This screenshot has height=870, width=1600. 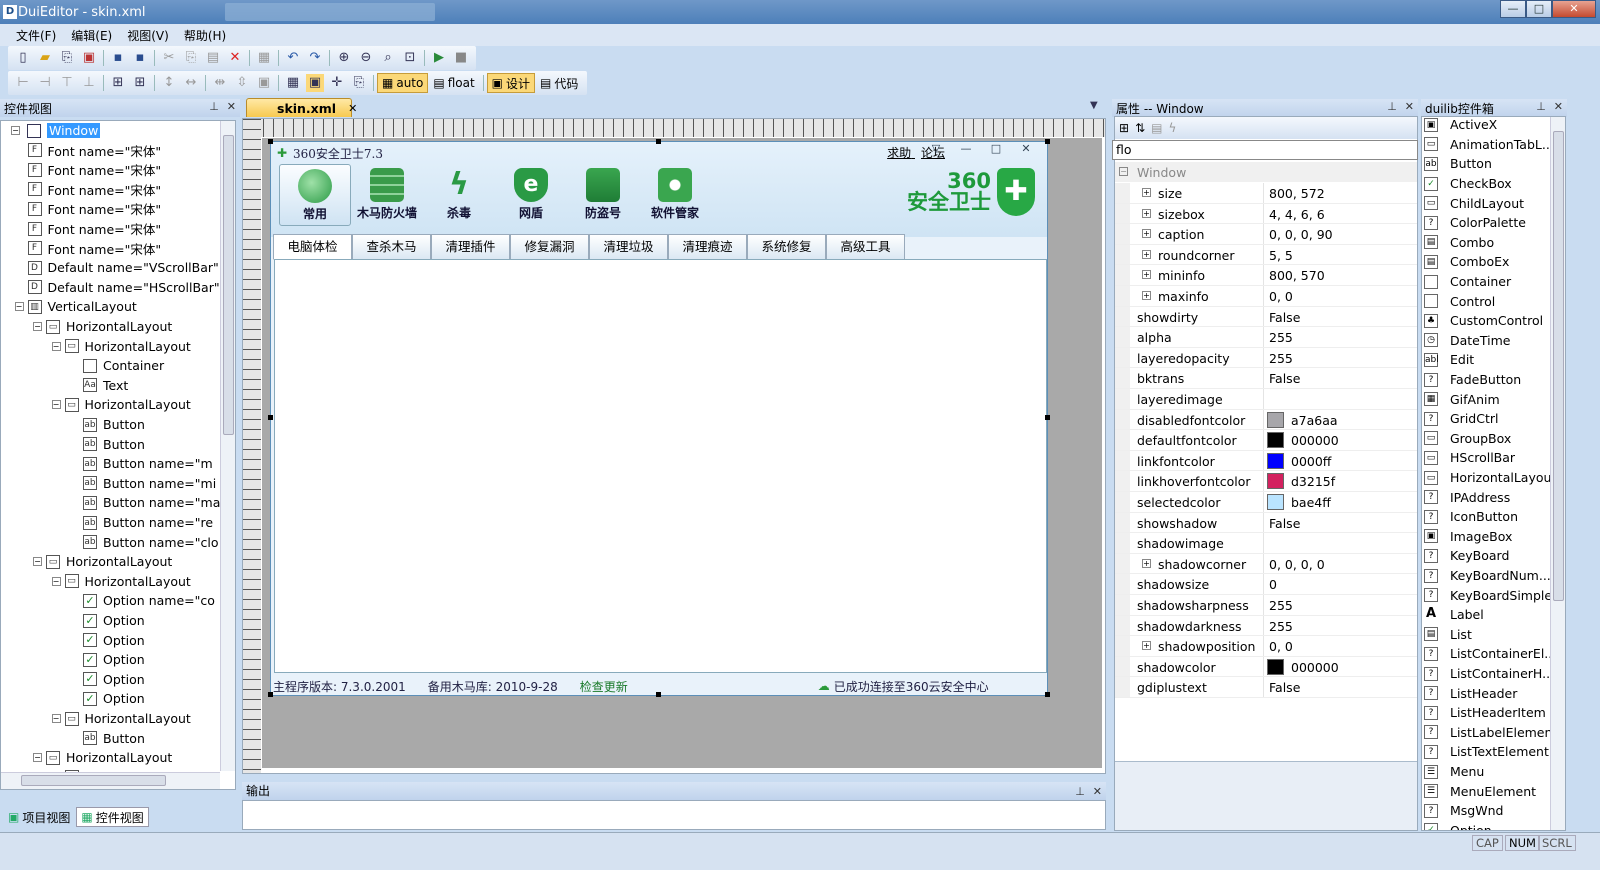 What do you see at coordinates (387, 195) in the screenshot?
I see `nav-firewall: 木马防火墙` at bounding box center [387, 195].